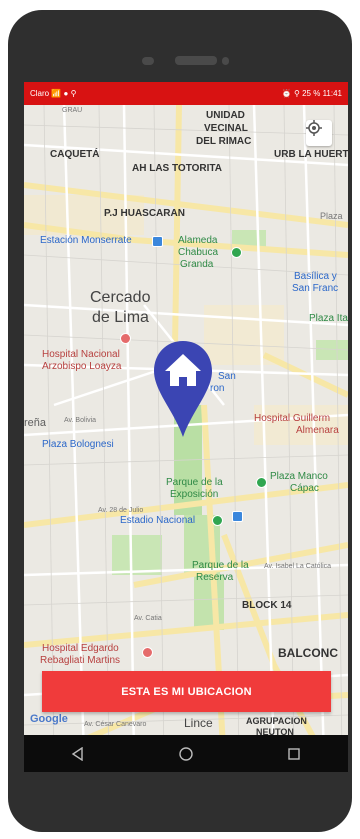 The height and width of the screenshot is (839, 360). I want to click on map-label-av-bolivia: Av. Bolivia, so click(80, 420).